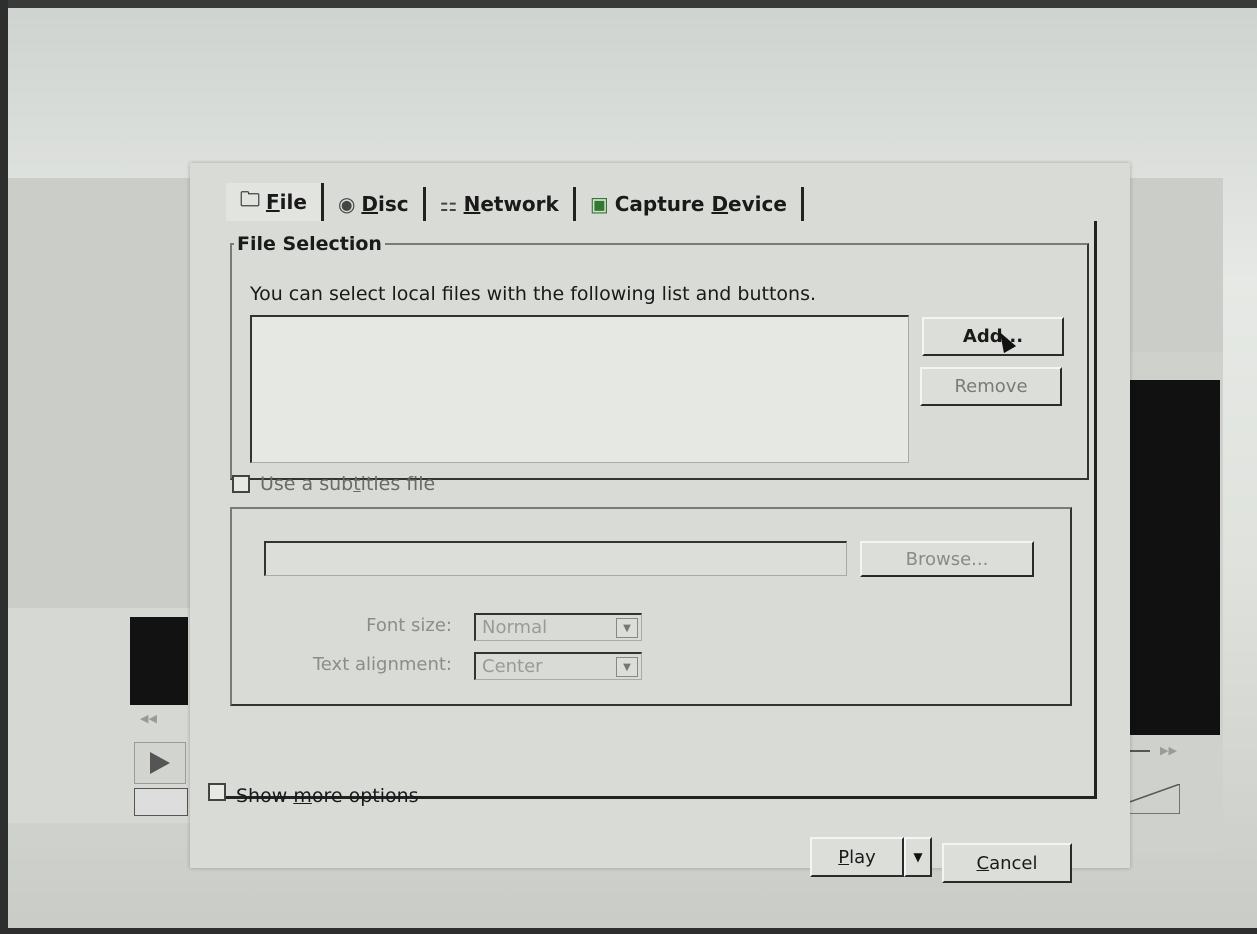 Image resolution: width=1257 pixels, height=934 pixels. I want to click on tab-network: ⚏ Network, so click(501, 204).